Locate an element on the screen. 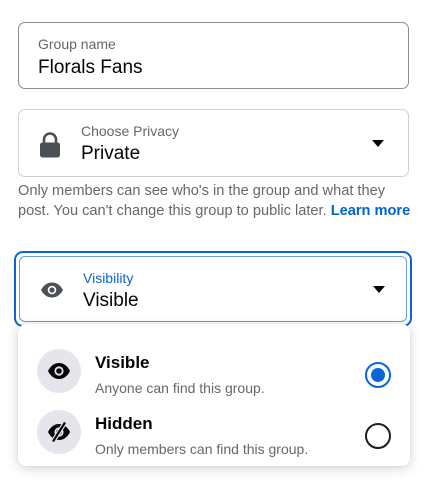 The image size is (429, 500). visibility-label: Visibility is located at coordinates (108, 278).